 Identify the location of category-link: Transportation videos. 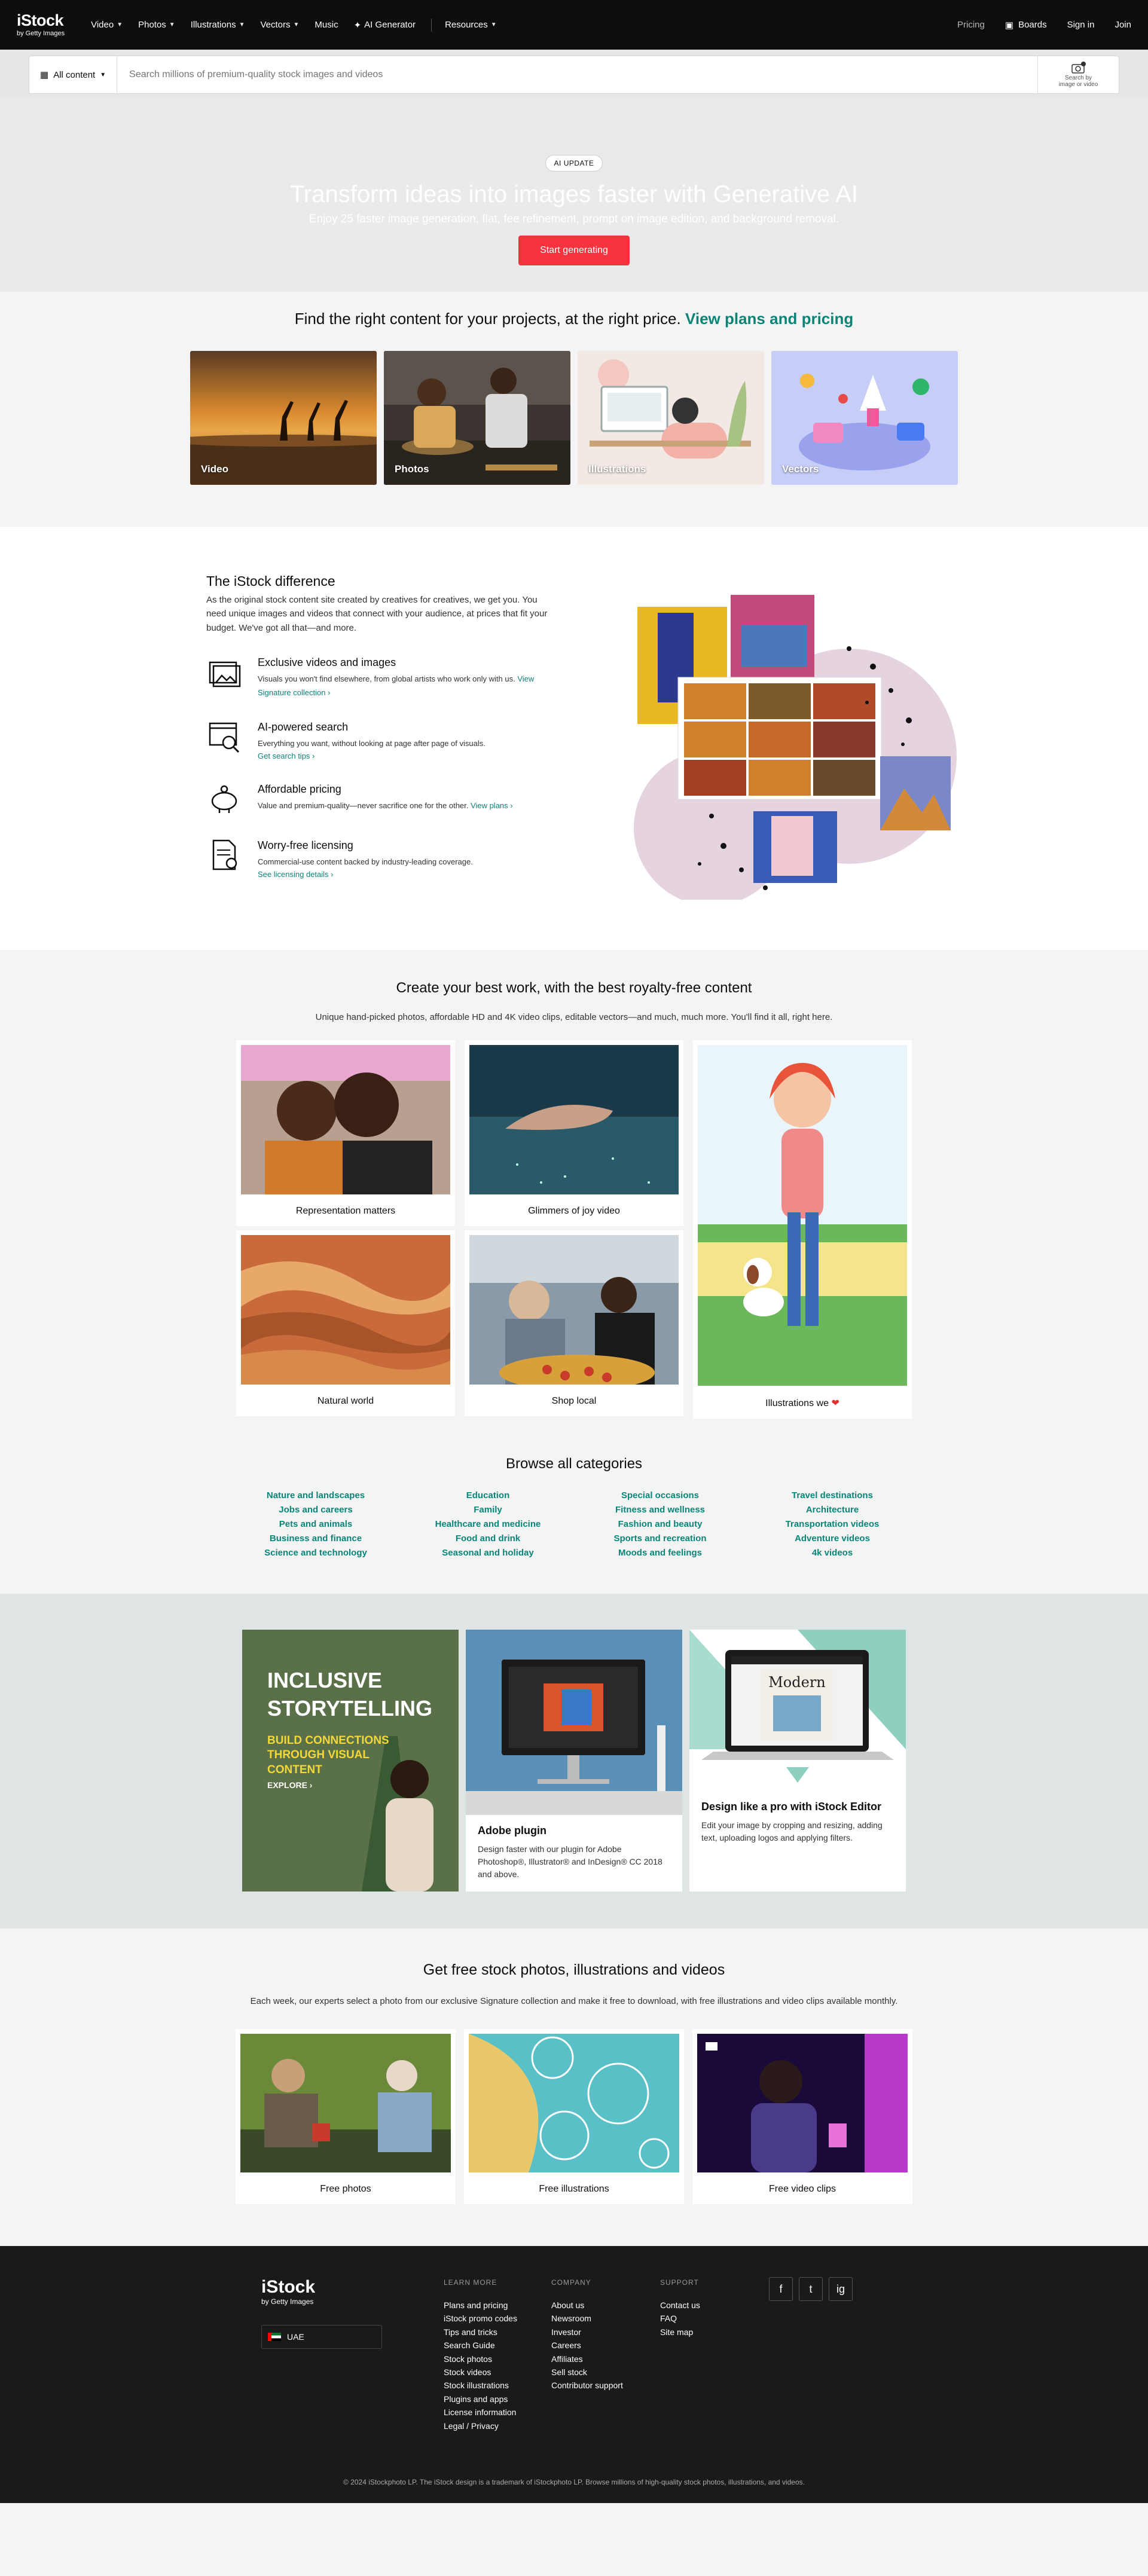
(833, 1524).